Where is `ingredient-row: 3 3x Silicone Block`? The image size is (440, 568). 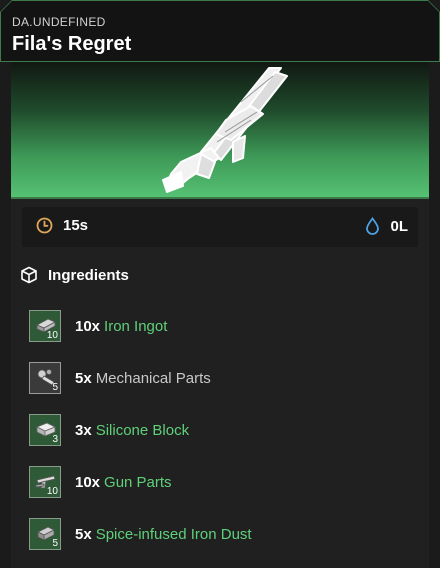 ingredient-row: 3 3x Silicone Block is located at coordinates (109, 430).